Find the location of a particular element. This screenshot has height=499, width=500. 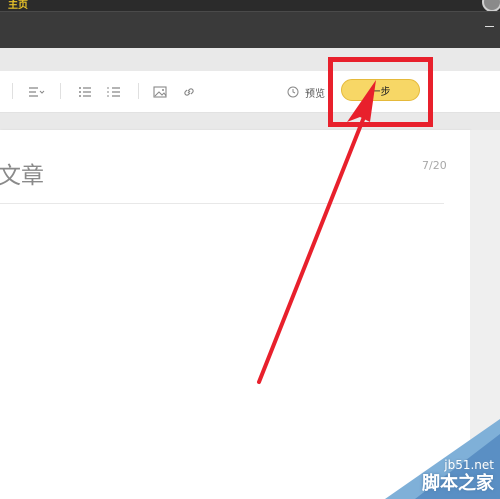

clock-icon is located at coordinates (293, 92).